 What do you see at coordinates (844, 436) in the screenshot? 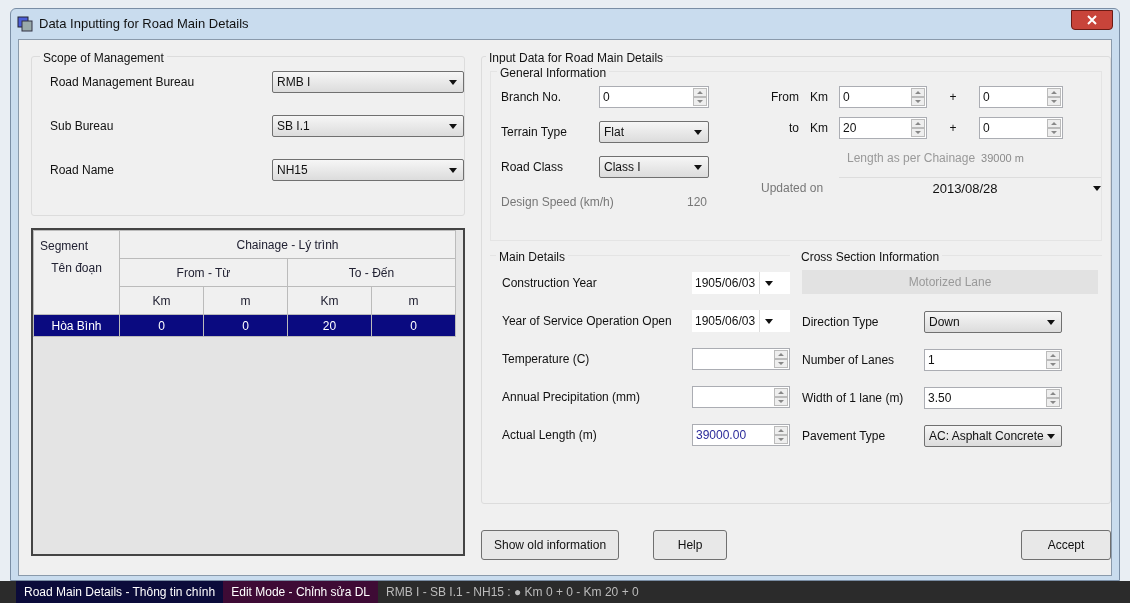
I see `field-label: Pavement Type` at bounding box center [844, 436].